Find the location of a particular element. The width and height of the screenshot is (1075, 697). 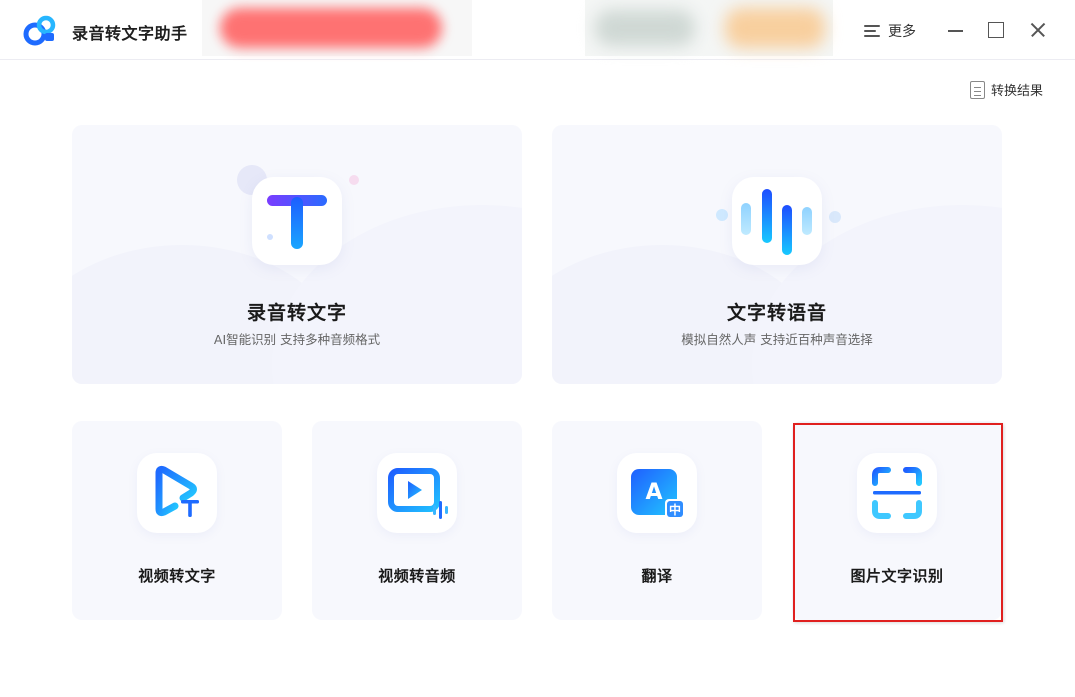

tool-card-video-to-audio: 视频转音频 is located at coordinates (417, 520).